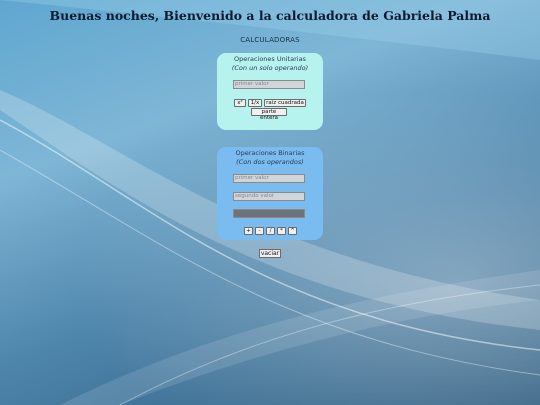 The image size is (540, 405). What do you see at coordinates (255, 103) in the screenshot?
I see `inverse-button: 1/x` at bounding box center [255, 103].